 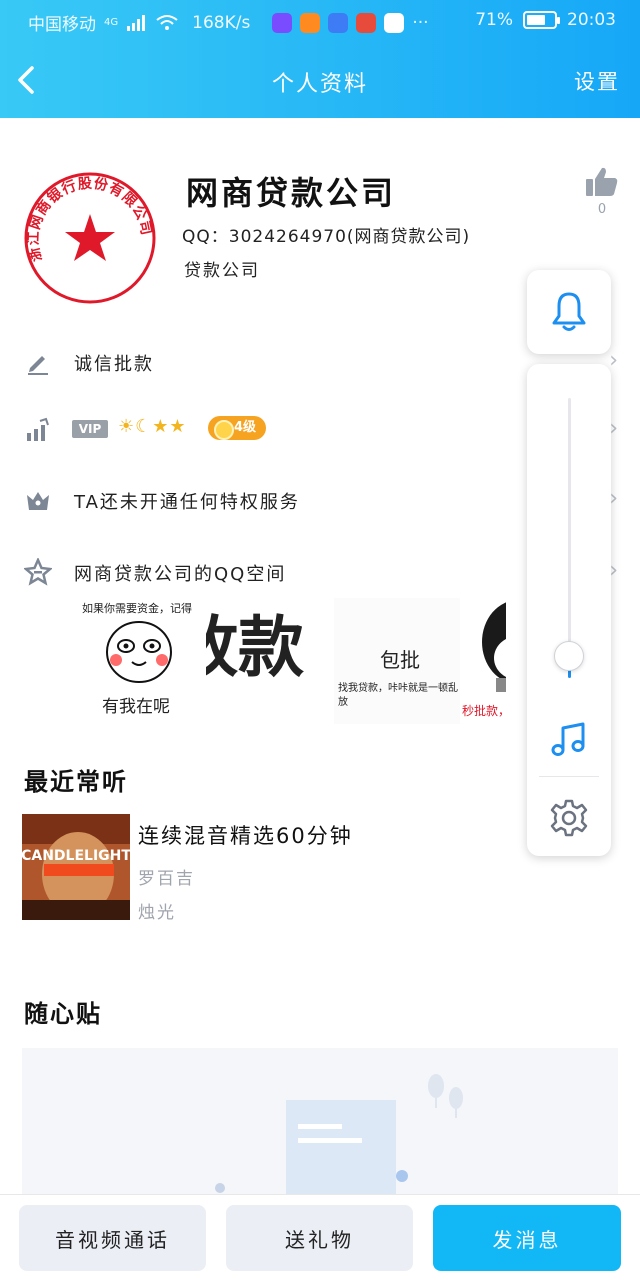 I want to click on title-bar: 个人资料 设置, so click(x=320, y=81).